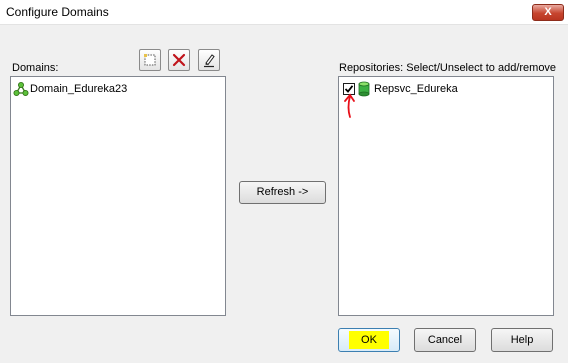  I want to click on close-icon: X, so click(548, 12).